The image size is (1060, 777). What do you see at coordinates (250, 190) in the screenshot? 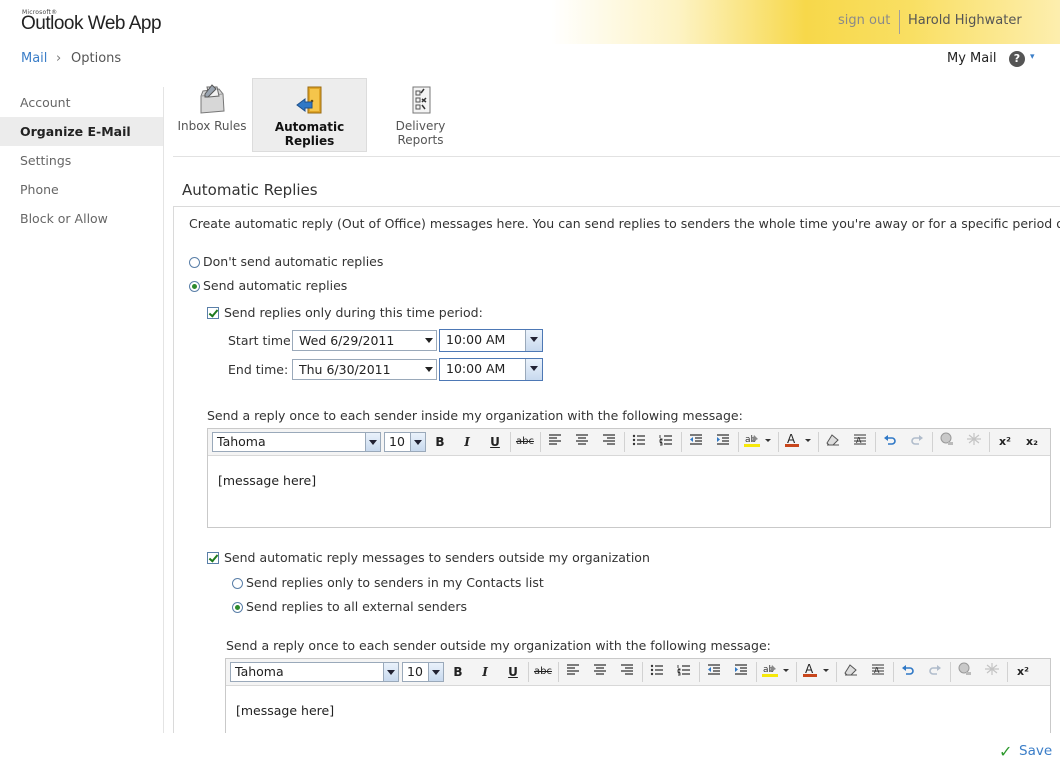
I see `page-title: Automatic Replies` at bounding box center [250, 190].